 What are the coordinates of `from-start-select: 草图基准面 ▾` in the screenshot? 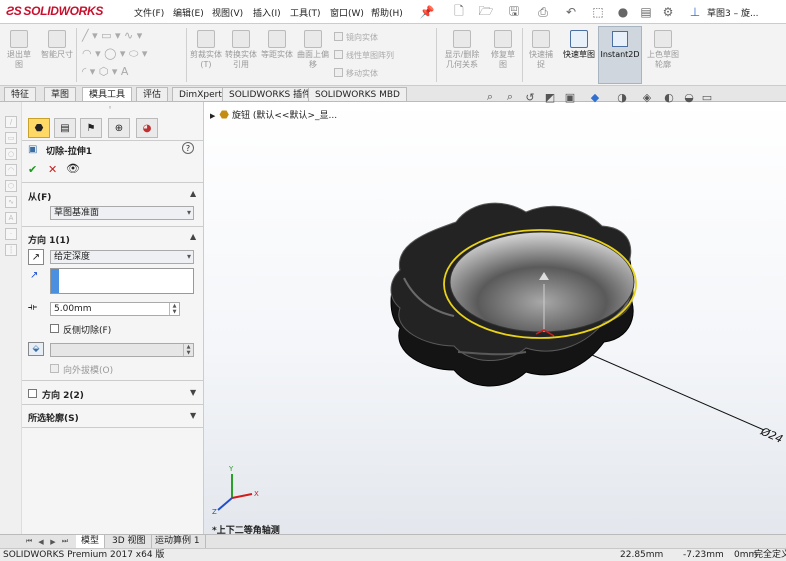 It's located at (122, 213).